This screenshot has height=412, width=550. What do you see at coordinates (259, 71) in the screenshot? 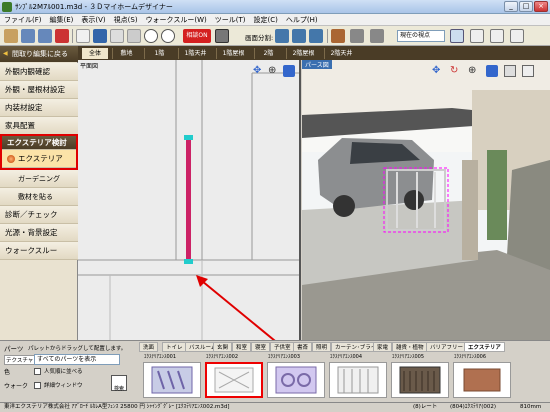
I see `pan-icon: ✥` at bounding box center [259, 71].